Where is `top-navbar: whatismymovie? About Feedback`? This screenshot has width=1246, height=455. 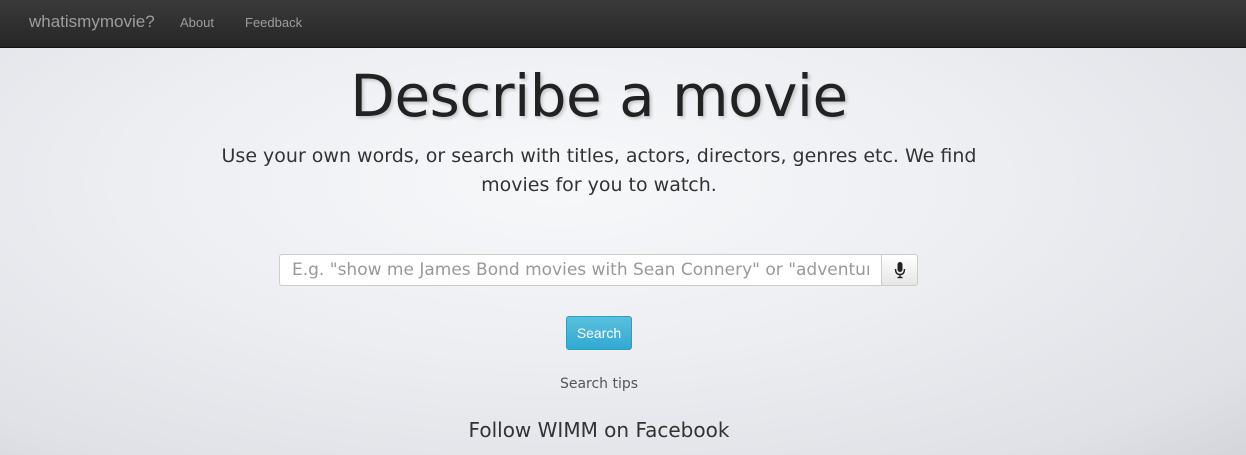 top-navbar: whatismymovie? About Feedback is located at coordinates (623, 24).